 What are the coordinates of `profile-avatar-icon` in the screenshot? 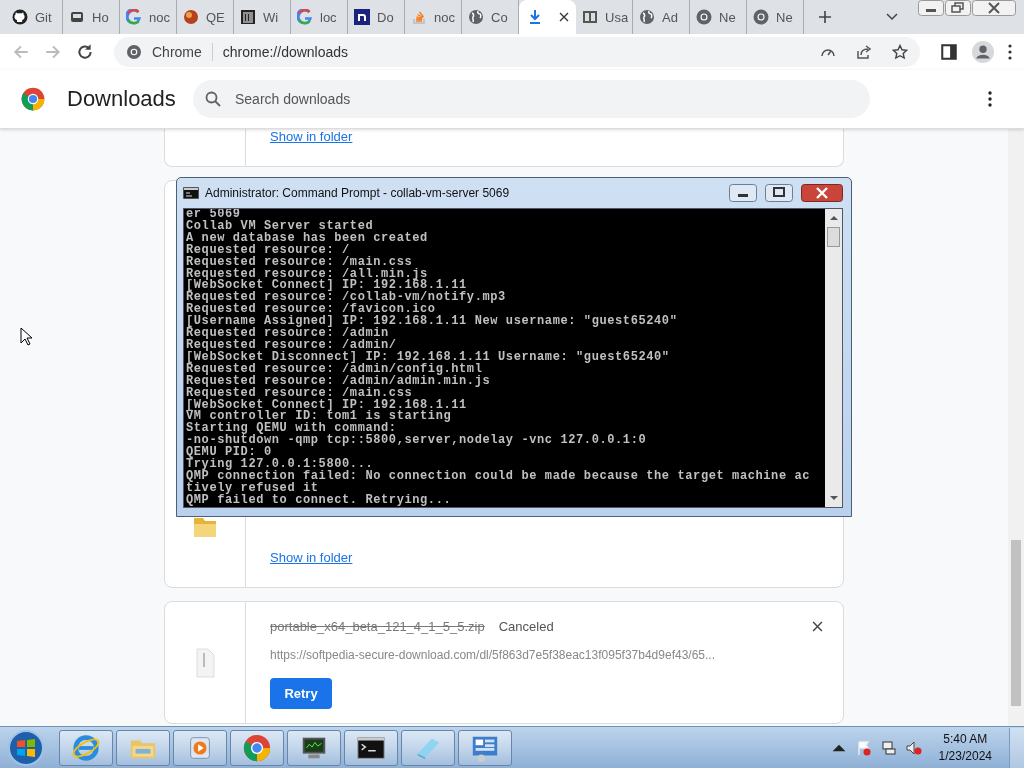 It's located at (983, 52).